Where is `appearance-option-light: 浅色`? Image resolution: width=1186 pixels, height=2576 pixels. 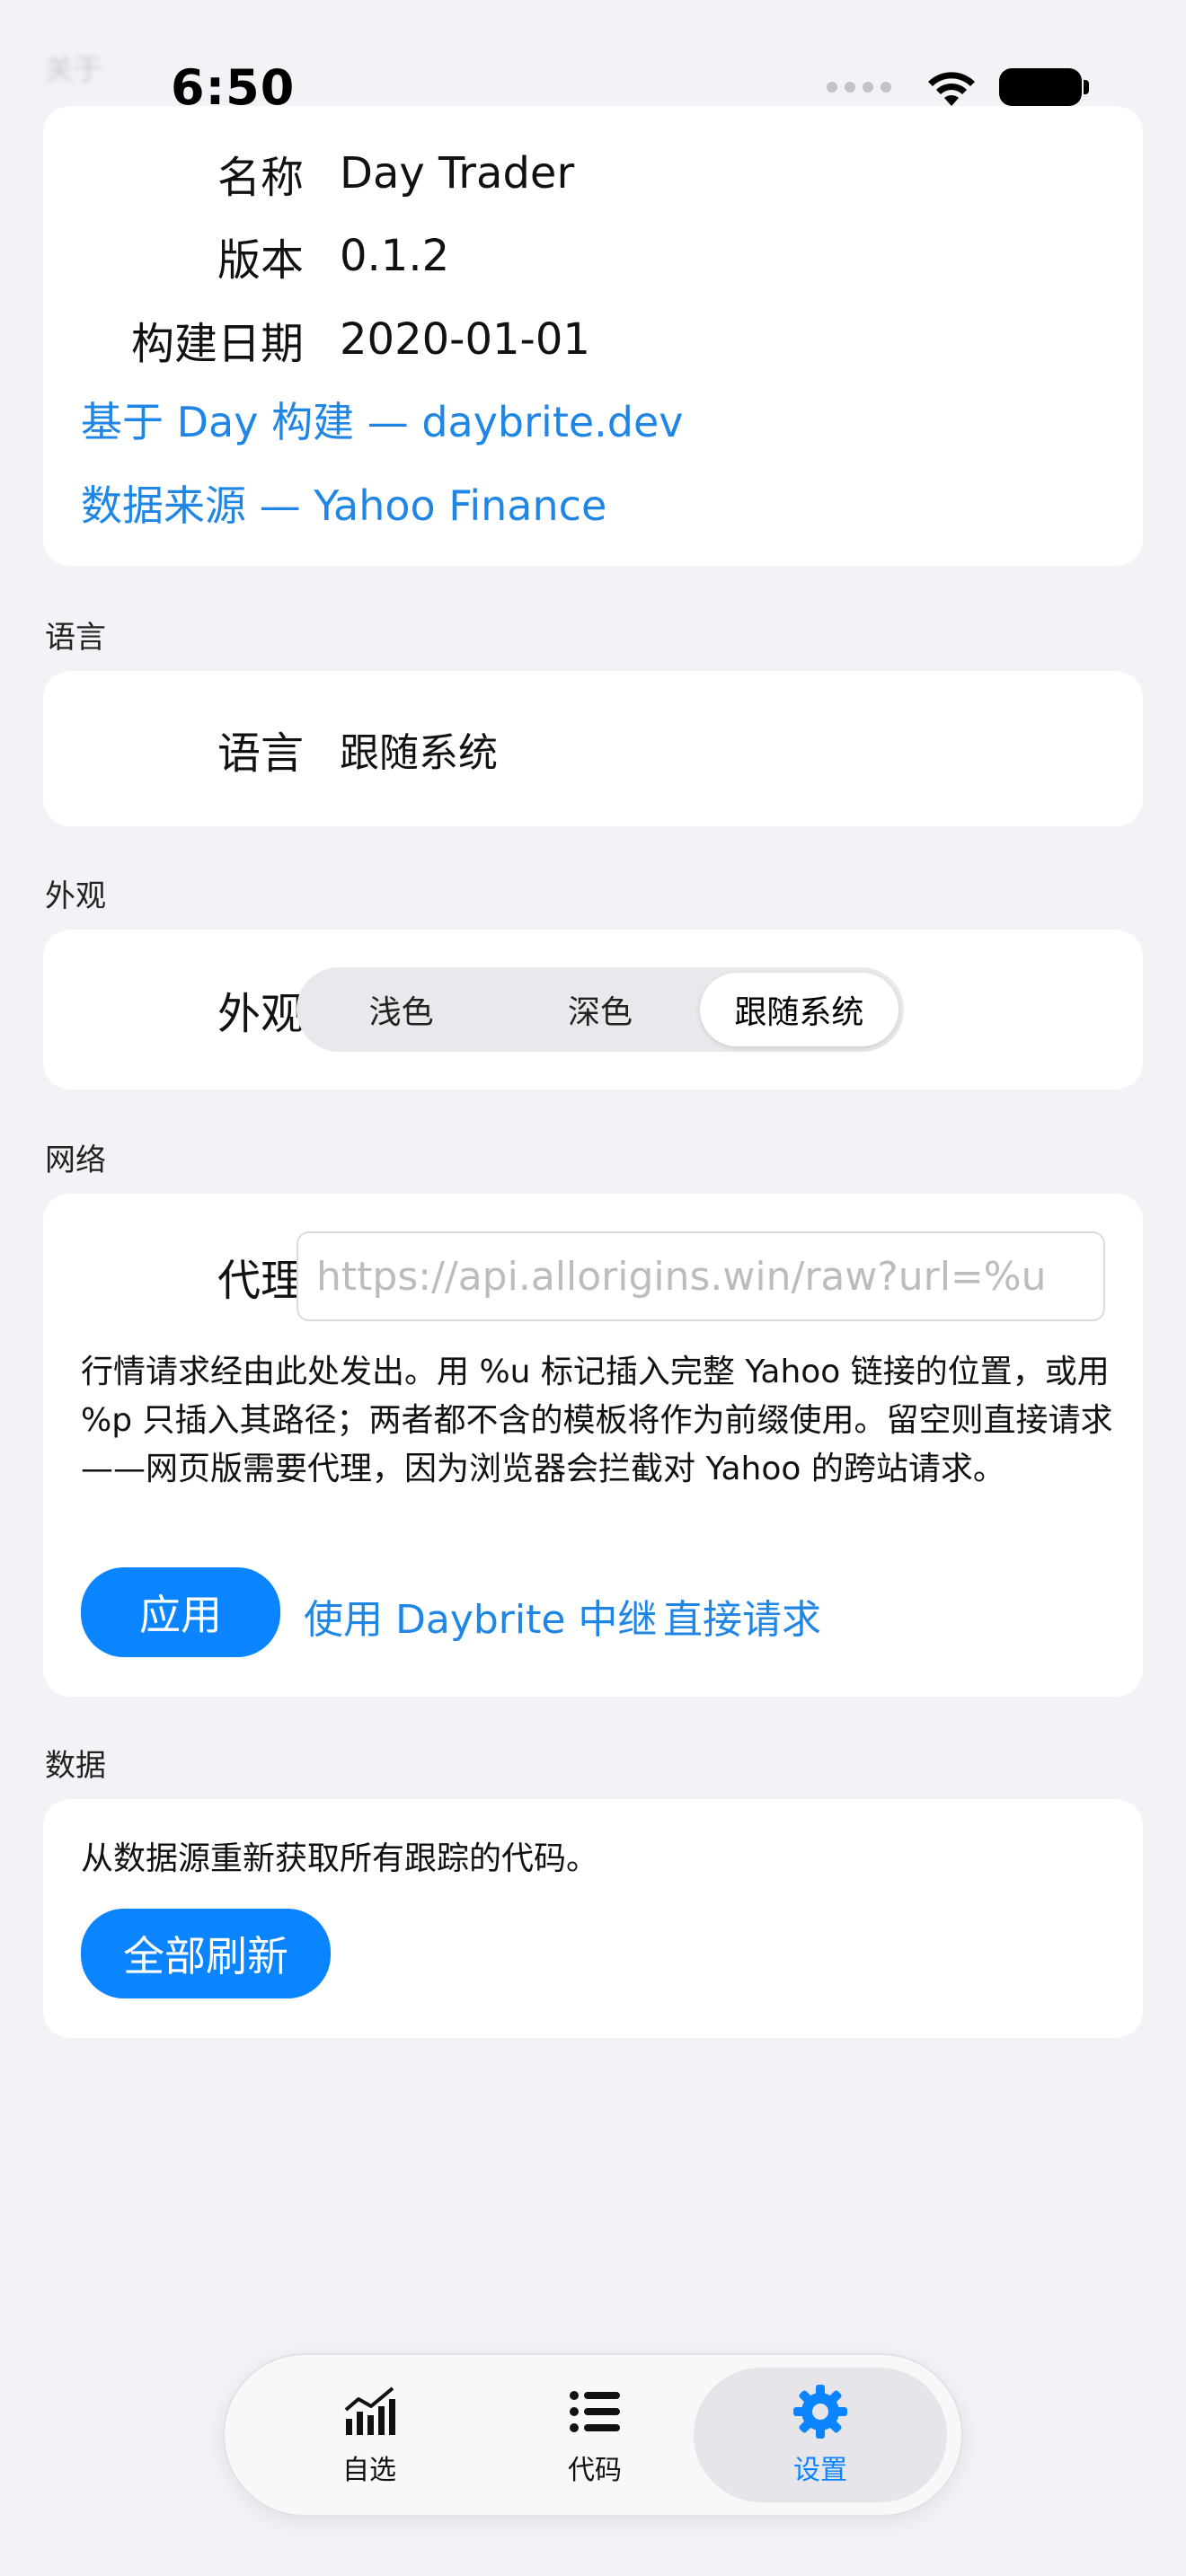
appearance-option-light: 浅色 is located at coordinates (401, 1009).